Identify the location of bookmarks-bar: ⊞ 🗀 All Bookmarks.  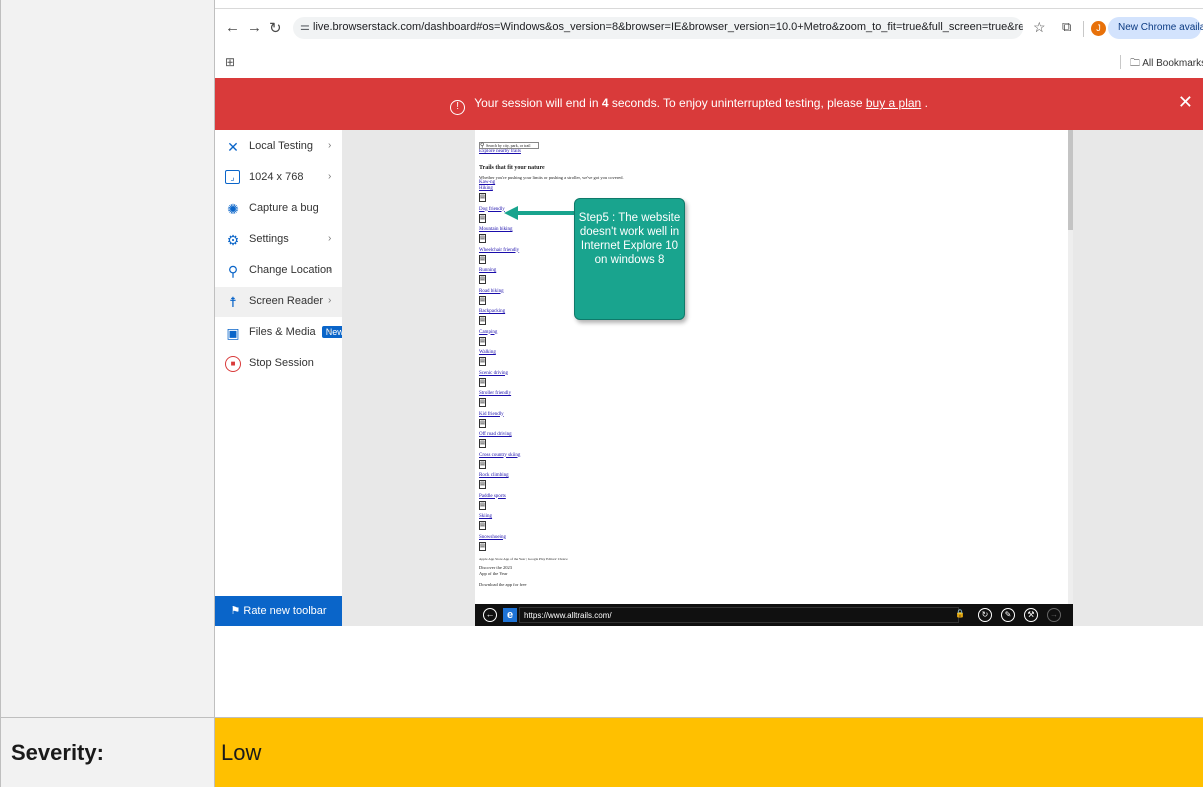
(709, 62).